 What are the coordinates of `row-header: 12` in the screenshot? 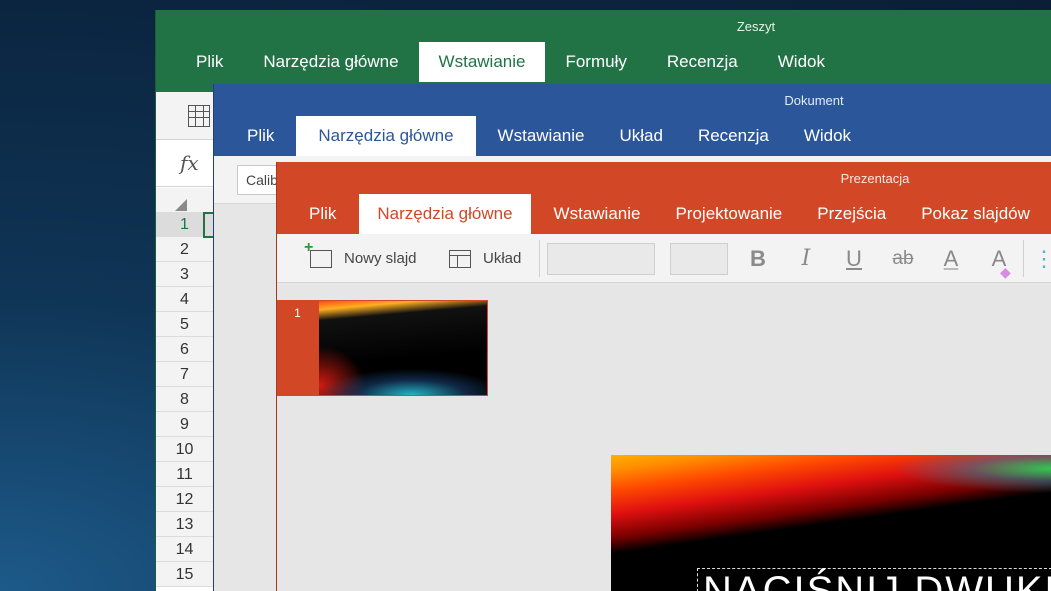 It's located at (185, 499).